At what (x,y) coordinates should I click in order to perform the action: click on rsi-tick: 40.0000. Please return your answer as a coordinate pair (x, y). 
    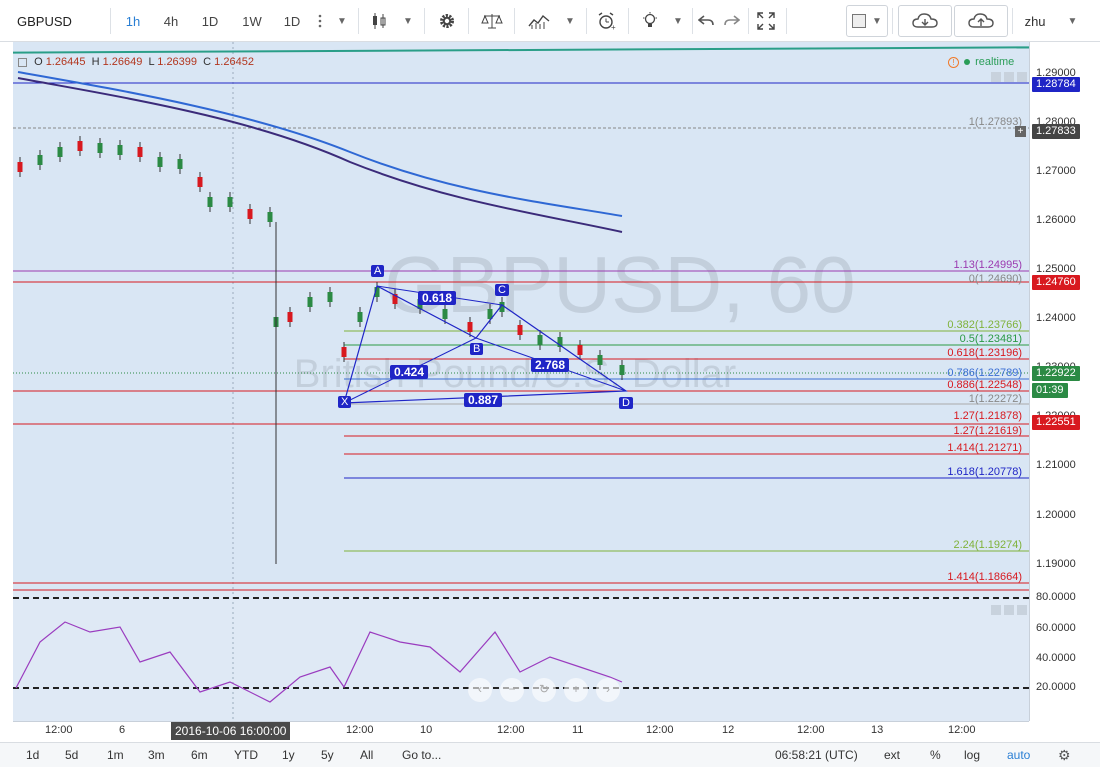
    Looking at the image, I should click on (1056, 658).